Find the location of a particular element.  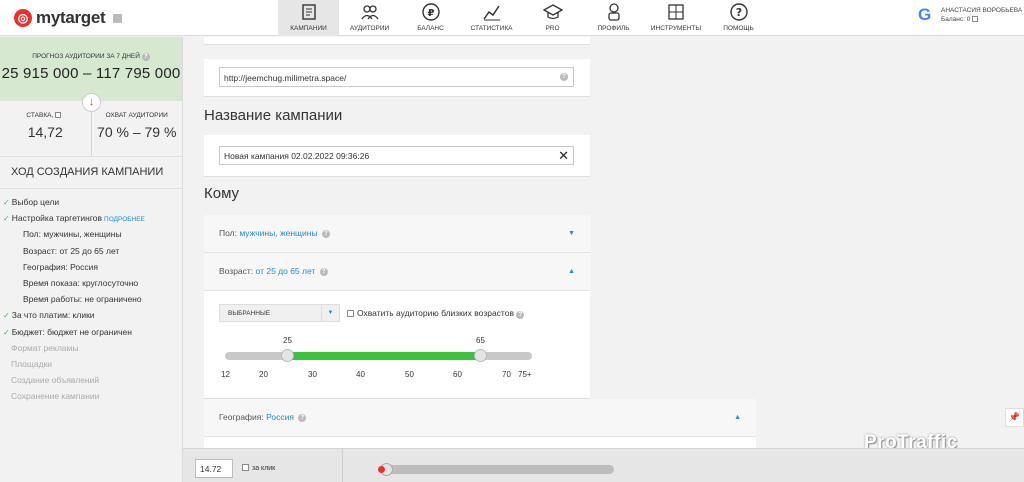

campaign-name-input: Новая кампания 02.02.2022 09:36:26 ✕ is located at coordinates (396, 155).